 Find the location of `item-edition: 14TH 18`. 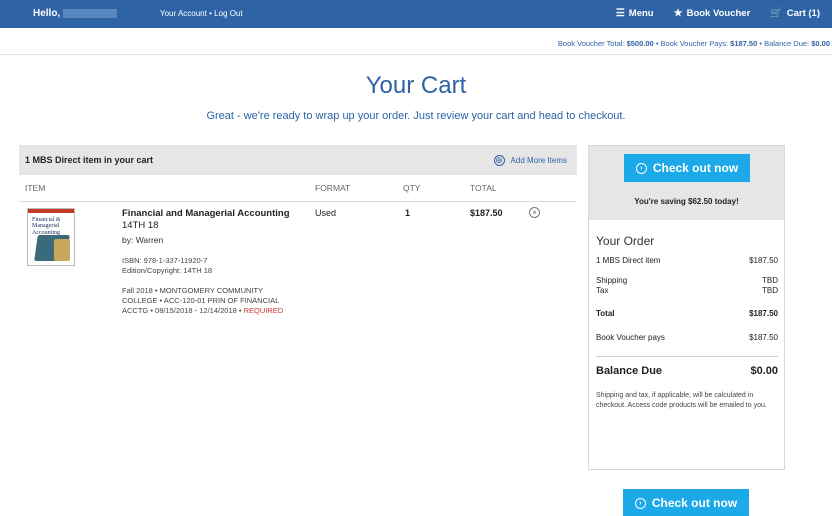

item-edition: 14TH 18 is located at coordinates (140, 225).